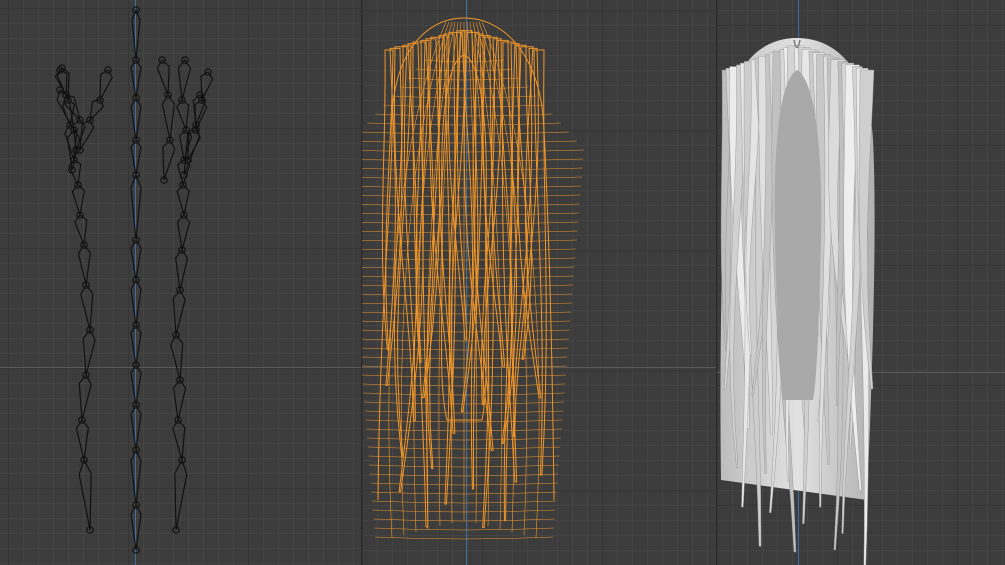  Describe the element at coordinates (798, 235) in the screenshot. I see `face-cavity` at that location.